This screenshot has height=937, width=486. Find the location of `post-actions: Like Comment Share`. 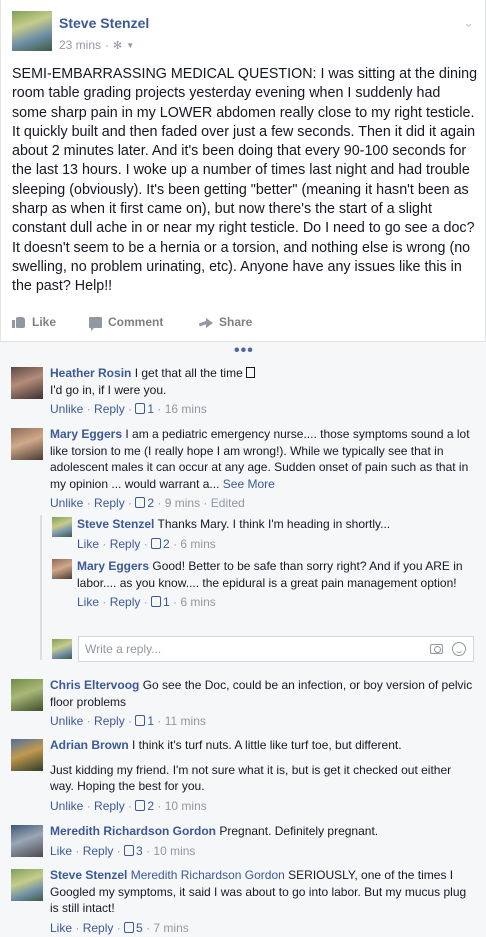

post-actions: Like Comment Share is located at coordinates (244, 322).